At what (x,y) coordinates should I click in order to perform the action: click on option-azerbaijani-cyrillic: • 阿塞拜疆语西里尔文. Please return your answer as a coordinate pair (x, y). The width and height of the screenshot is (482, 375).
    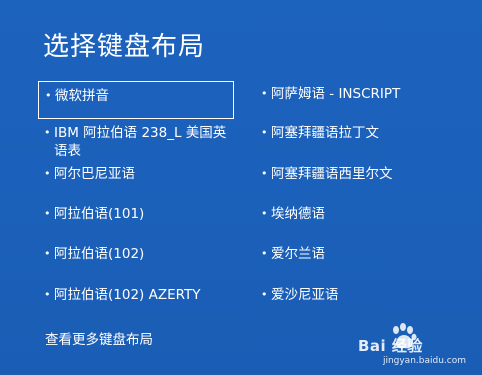
    Looking at the image, I should click on (361, 174).